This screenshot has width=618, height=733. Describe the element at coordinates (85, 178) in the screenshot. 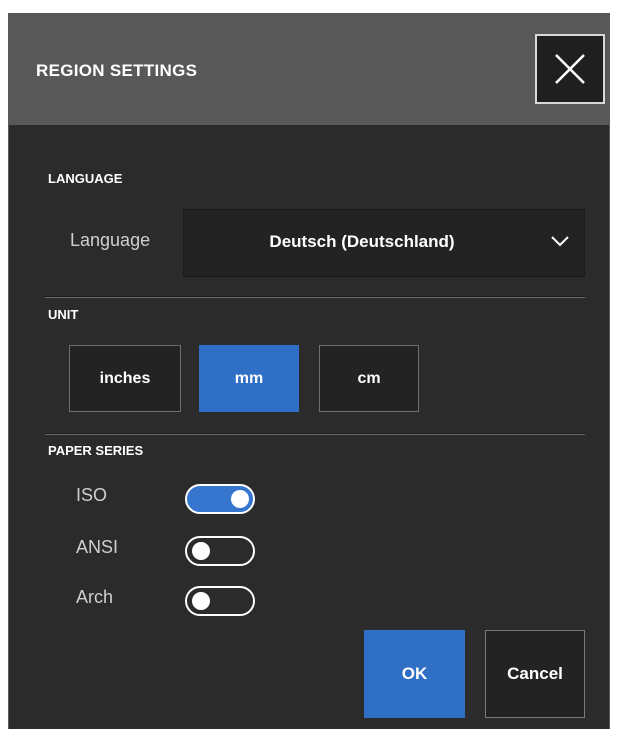

I see `language-section-heading: LANGUAGE` at that location.